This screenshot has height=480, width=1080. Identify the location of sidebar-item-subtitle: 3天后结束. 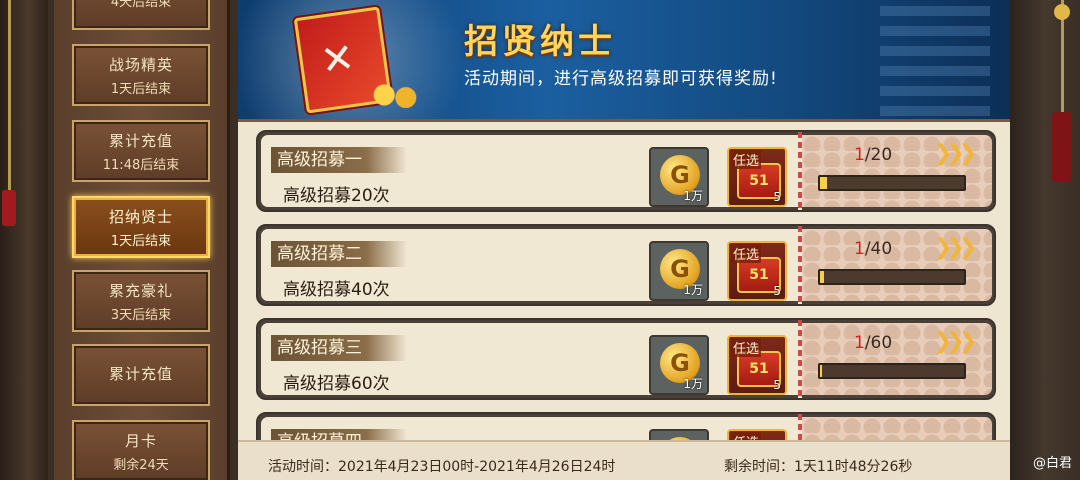
(141, 315).